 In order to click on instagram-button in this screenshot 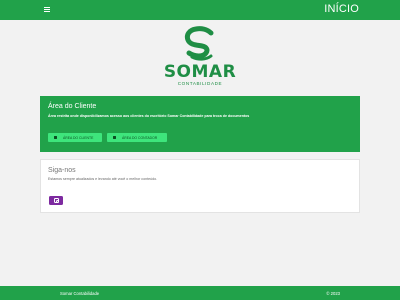, I will do `click(56, 200)`.